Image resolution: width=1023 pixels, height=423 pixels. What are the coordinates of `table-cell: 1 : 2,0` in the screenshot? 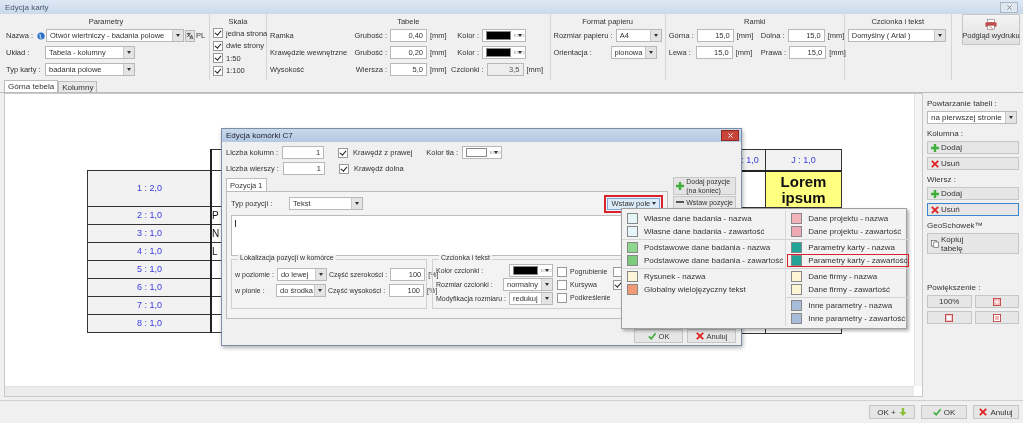 It's located at (149, 188).